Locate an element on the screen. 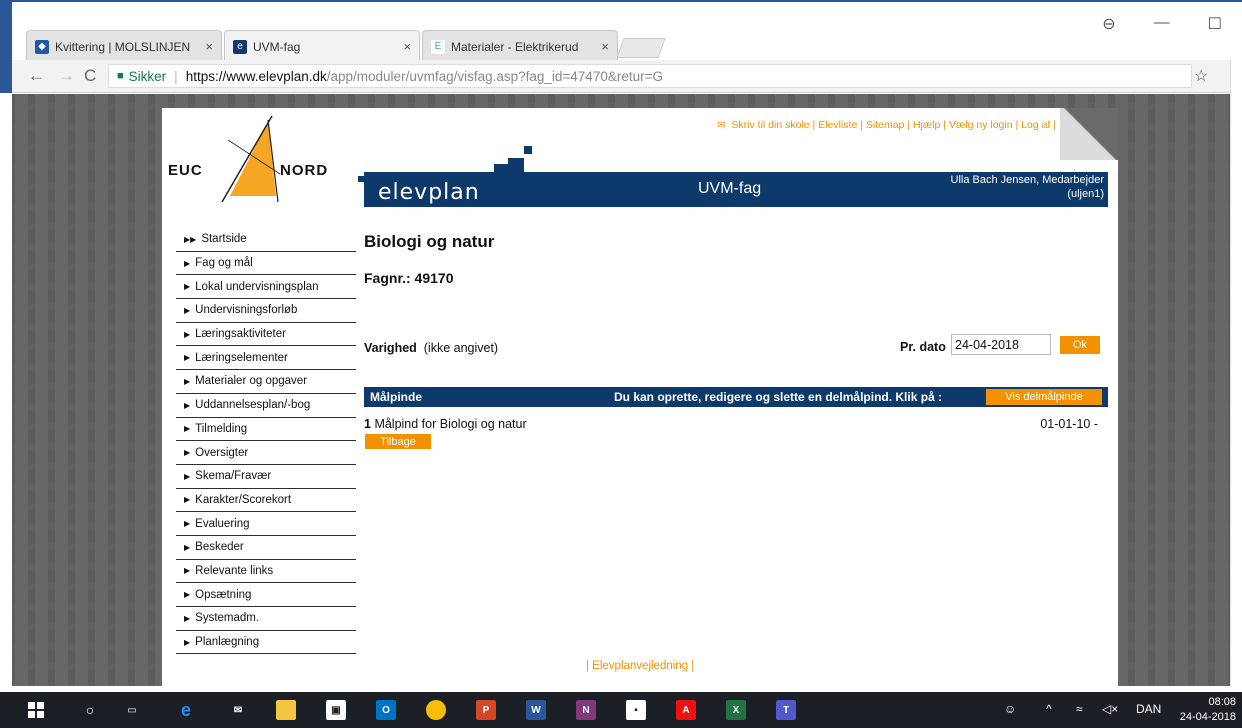  tab-molslinjen: ◆ Kvittering | MOLSLINJEN × is located at coordinates (124, 46).